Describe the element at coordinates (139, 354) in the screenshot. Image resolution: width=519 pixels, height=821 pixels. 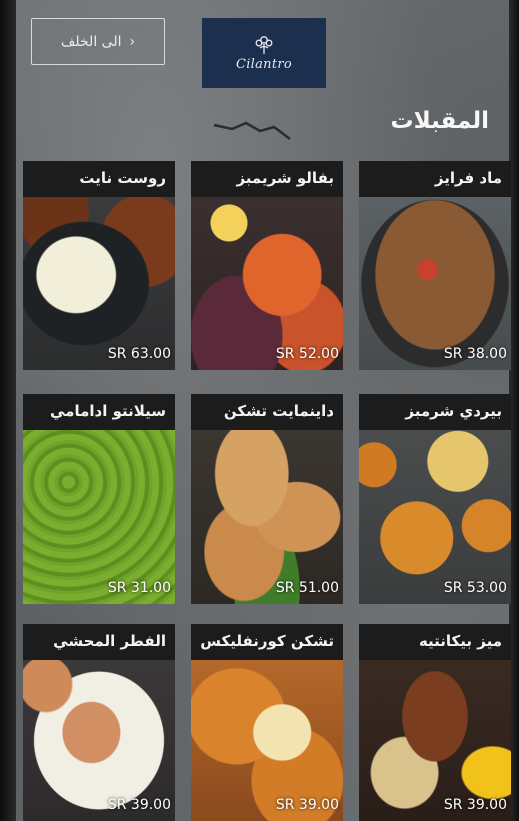
I see `menu-item-price: SR 63.00` at that location.